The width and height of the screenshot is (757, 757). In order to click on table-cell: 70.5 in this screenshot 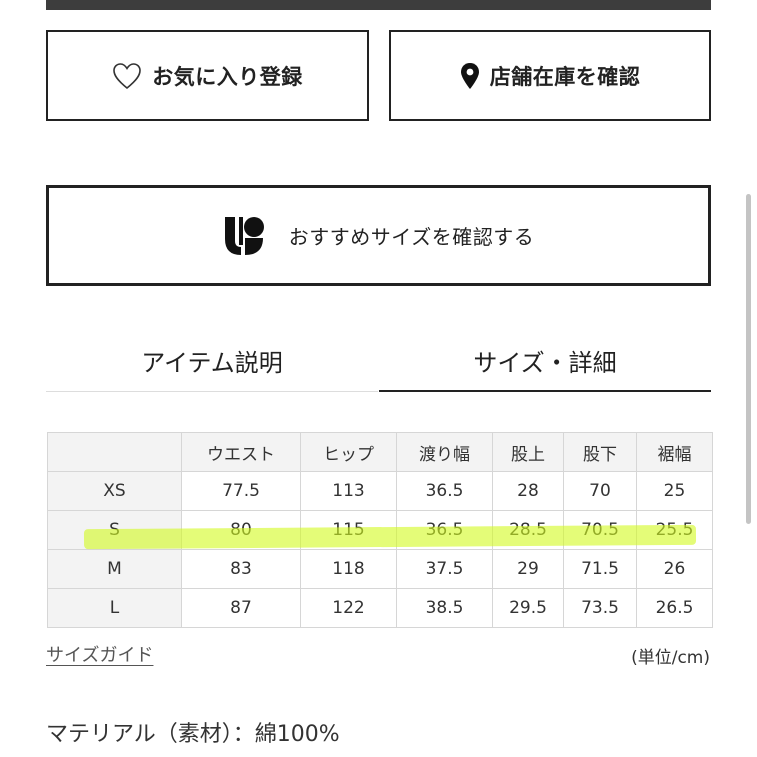, I will do `click(600, 530)`.